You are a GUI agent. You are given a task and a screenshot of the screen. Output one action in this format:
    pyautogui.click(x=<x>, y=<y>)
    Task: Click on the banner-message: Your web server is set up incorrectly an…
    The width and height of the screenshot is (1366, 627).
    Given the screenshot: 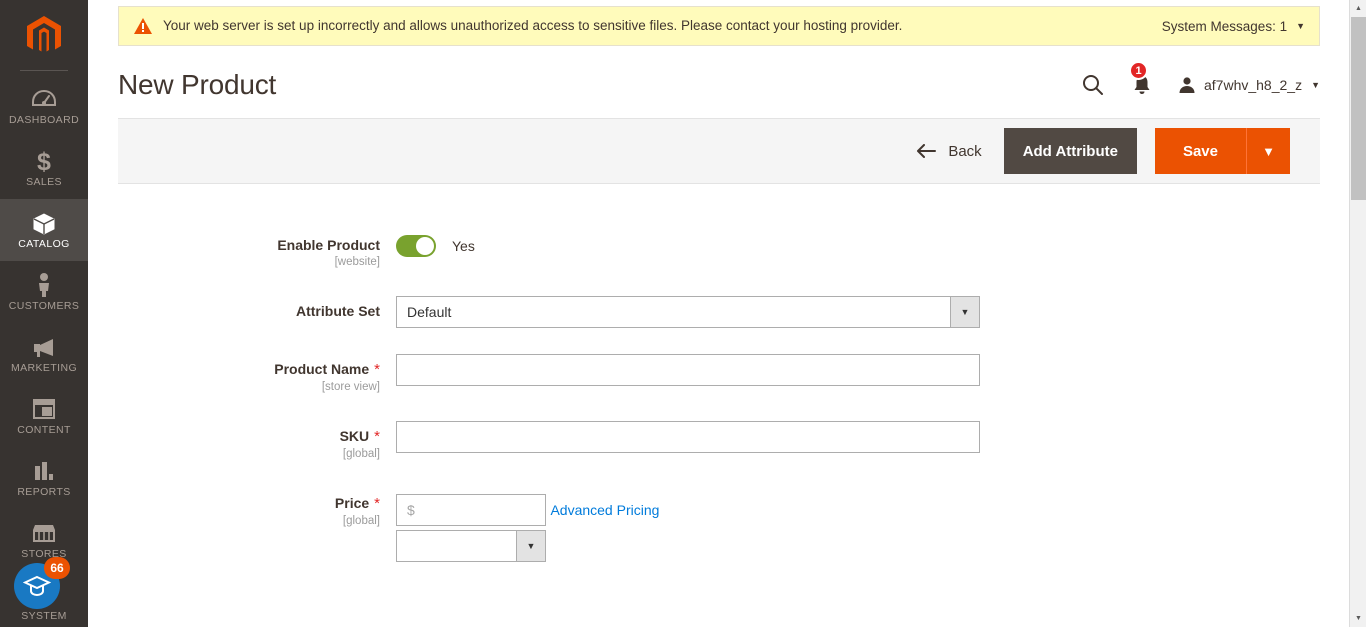 What is the action you would take?
    pyautogui.click(x=533, y=25)
    